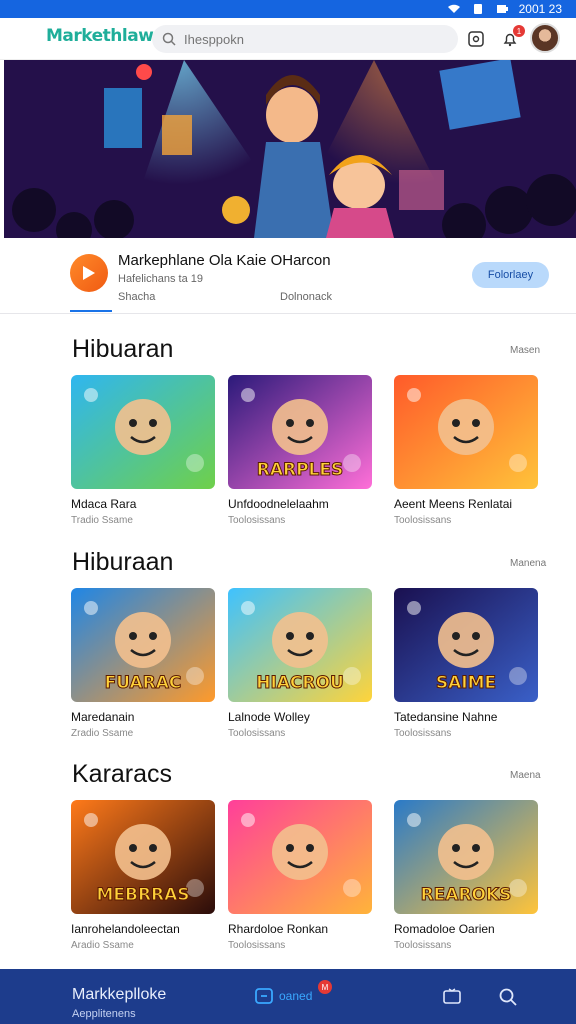 The height and width of the screenshot is (1024, 576). Describe the element at coordinates (325, 987) in the screenshot. I see `nav-games-badge: M` at that location.